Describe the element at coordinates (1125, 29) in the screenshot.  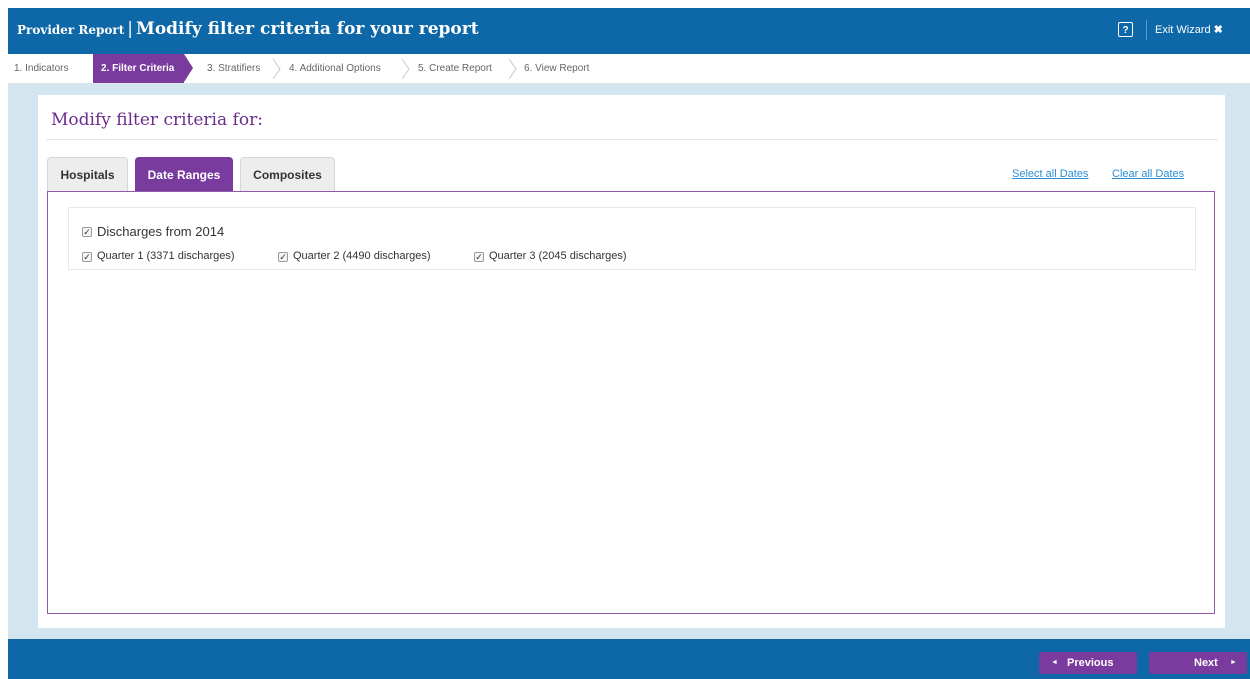
I see `help-button: ?` at that location.